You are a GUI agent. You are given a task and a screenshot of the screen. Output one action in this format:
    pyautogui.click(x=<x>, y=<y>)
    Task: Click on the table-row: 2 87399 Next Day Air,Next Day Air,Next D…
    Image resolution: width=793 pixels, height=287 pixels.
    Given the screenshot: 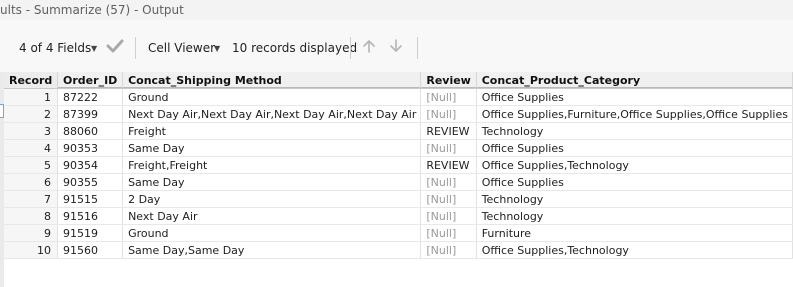 What is the action you would take?
    pyautogui.click(x=398, y=114)
    